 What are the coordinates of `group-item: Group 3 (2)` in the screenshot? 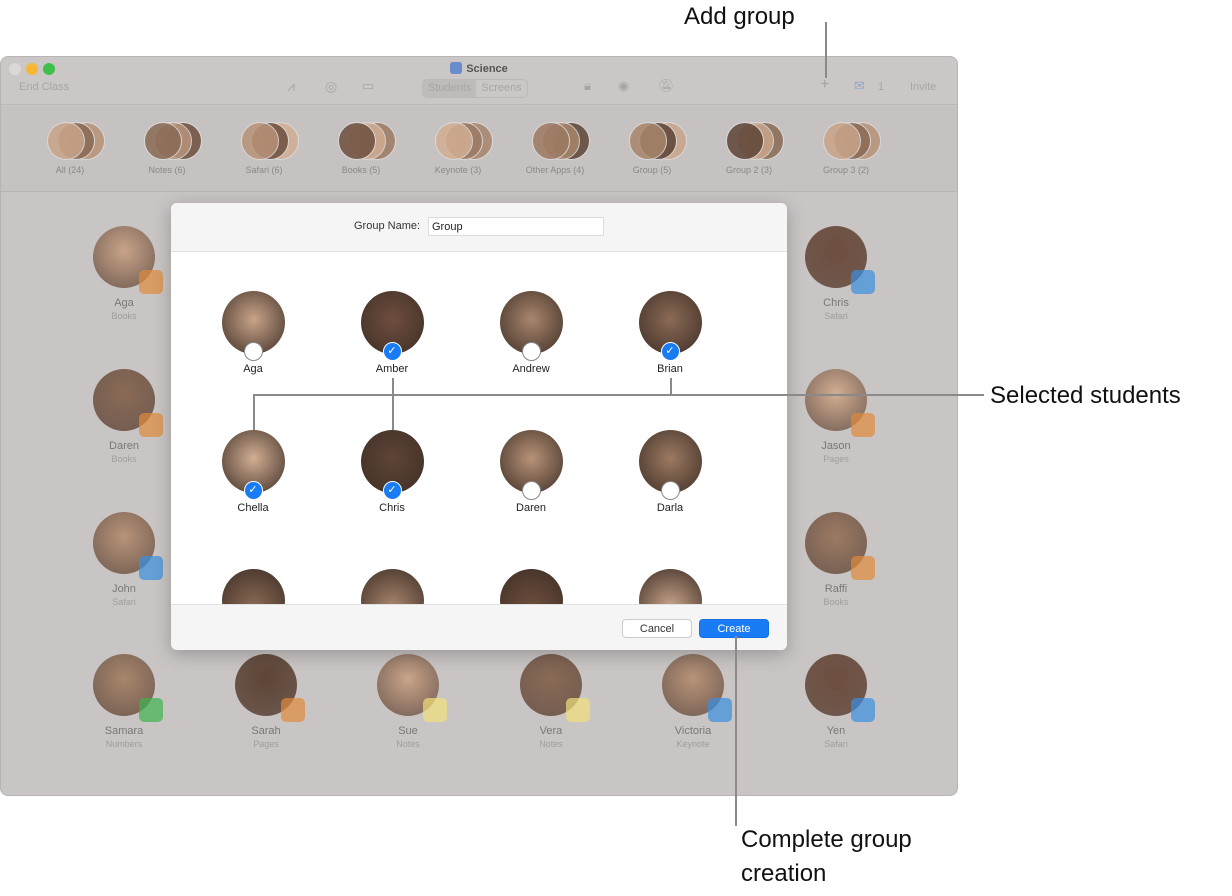 It's located at (846, 148).